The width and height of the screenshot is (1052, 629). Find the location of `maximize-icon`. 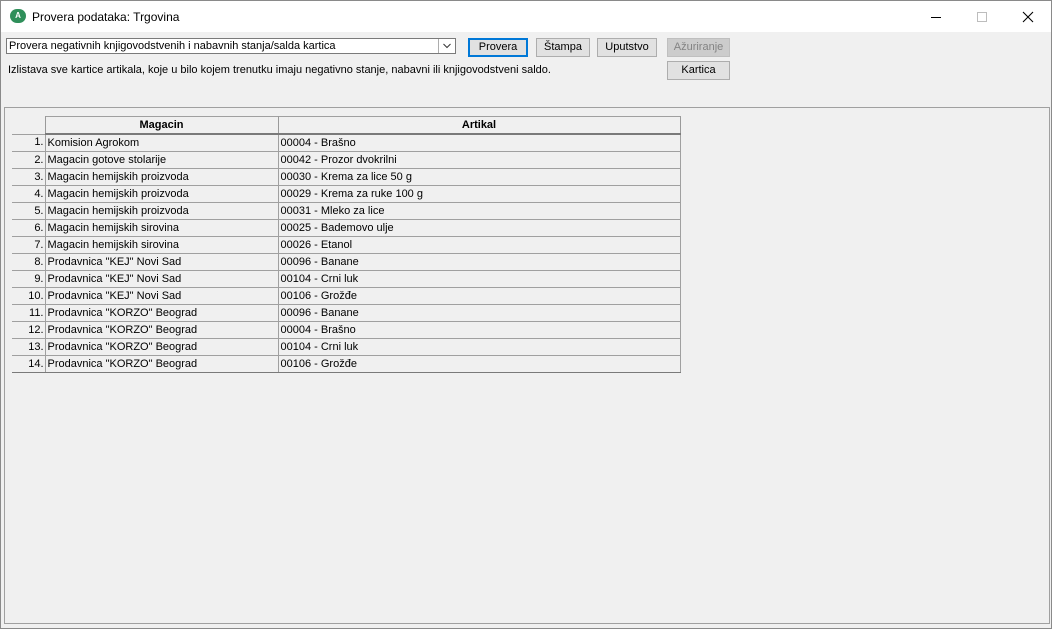

maximize-icon is located at coordinates (982, 17).